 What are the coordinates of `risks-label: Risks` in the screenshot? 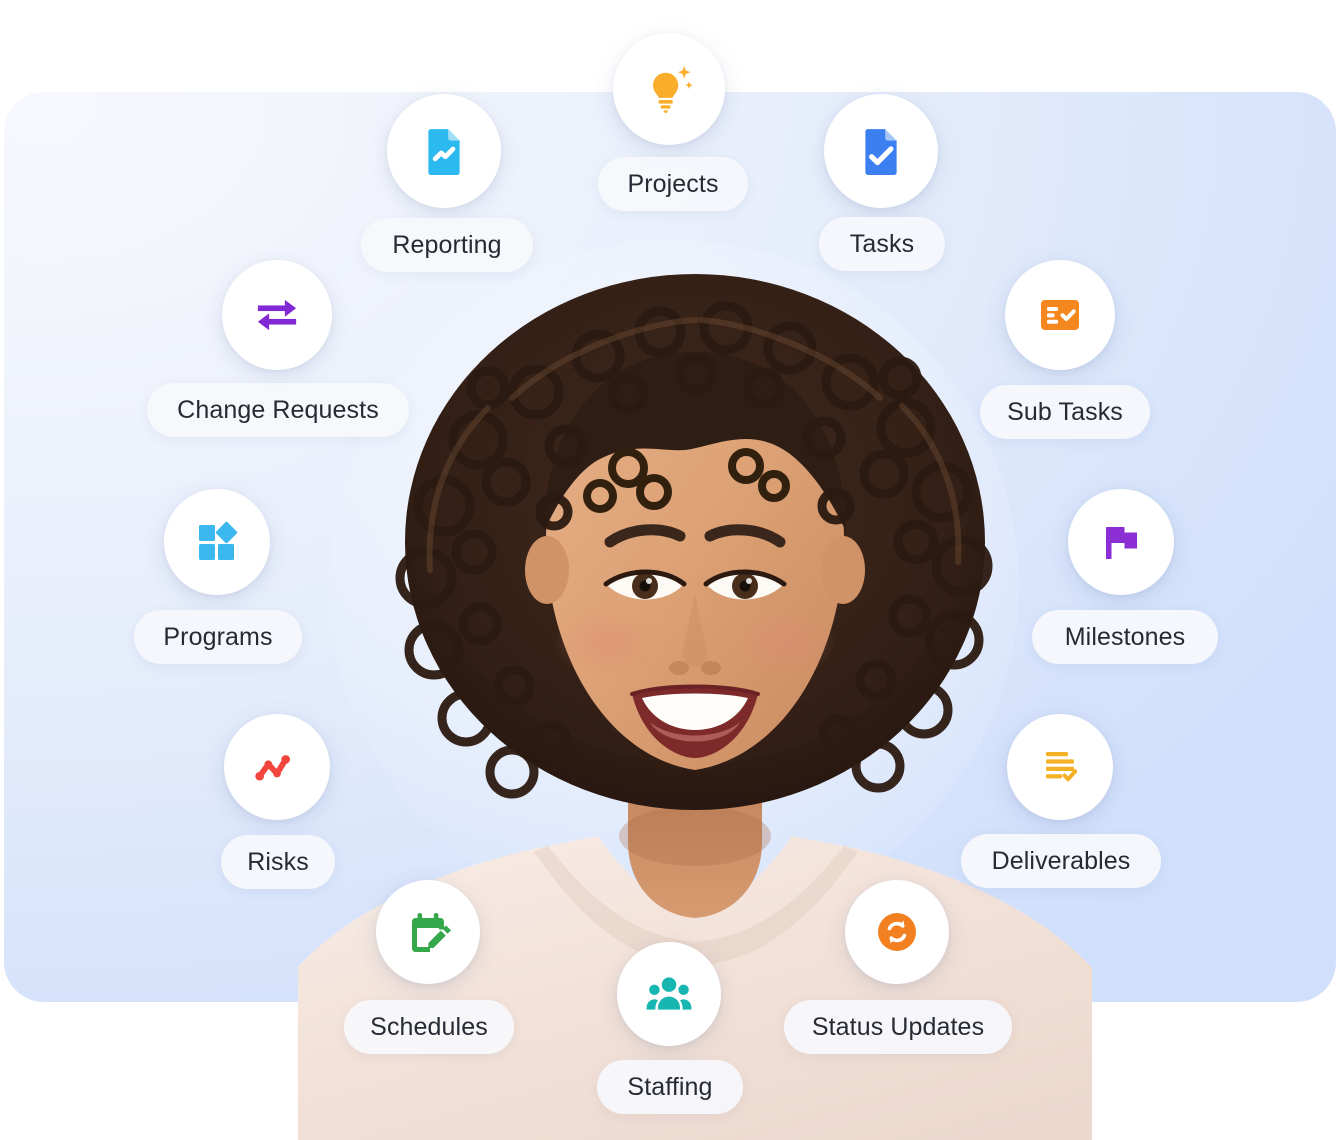 It's located at (278, 862).